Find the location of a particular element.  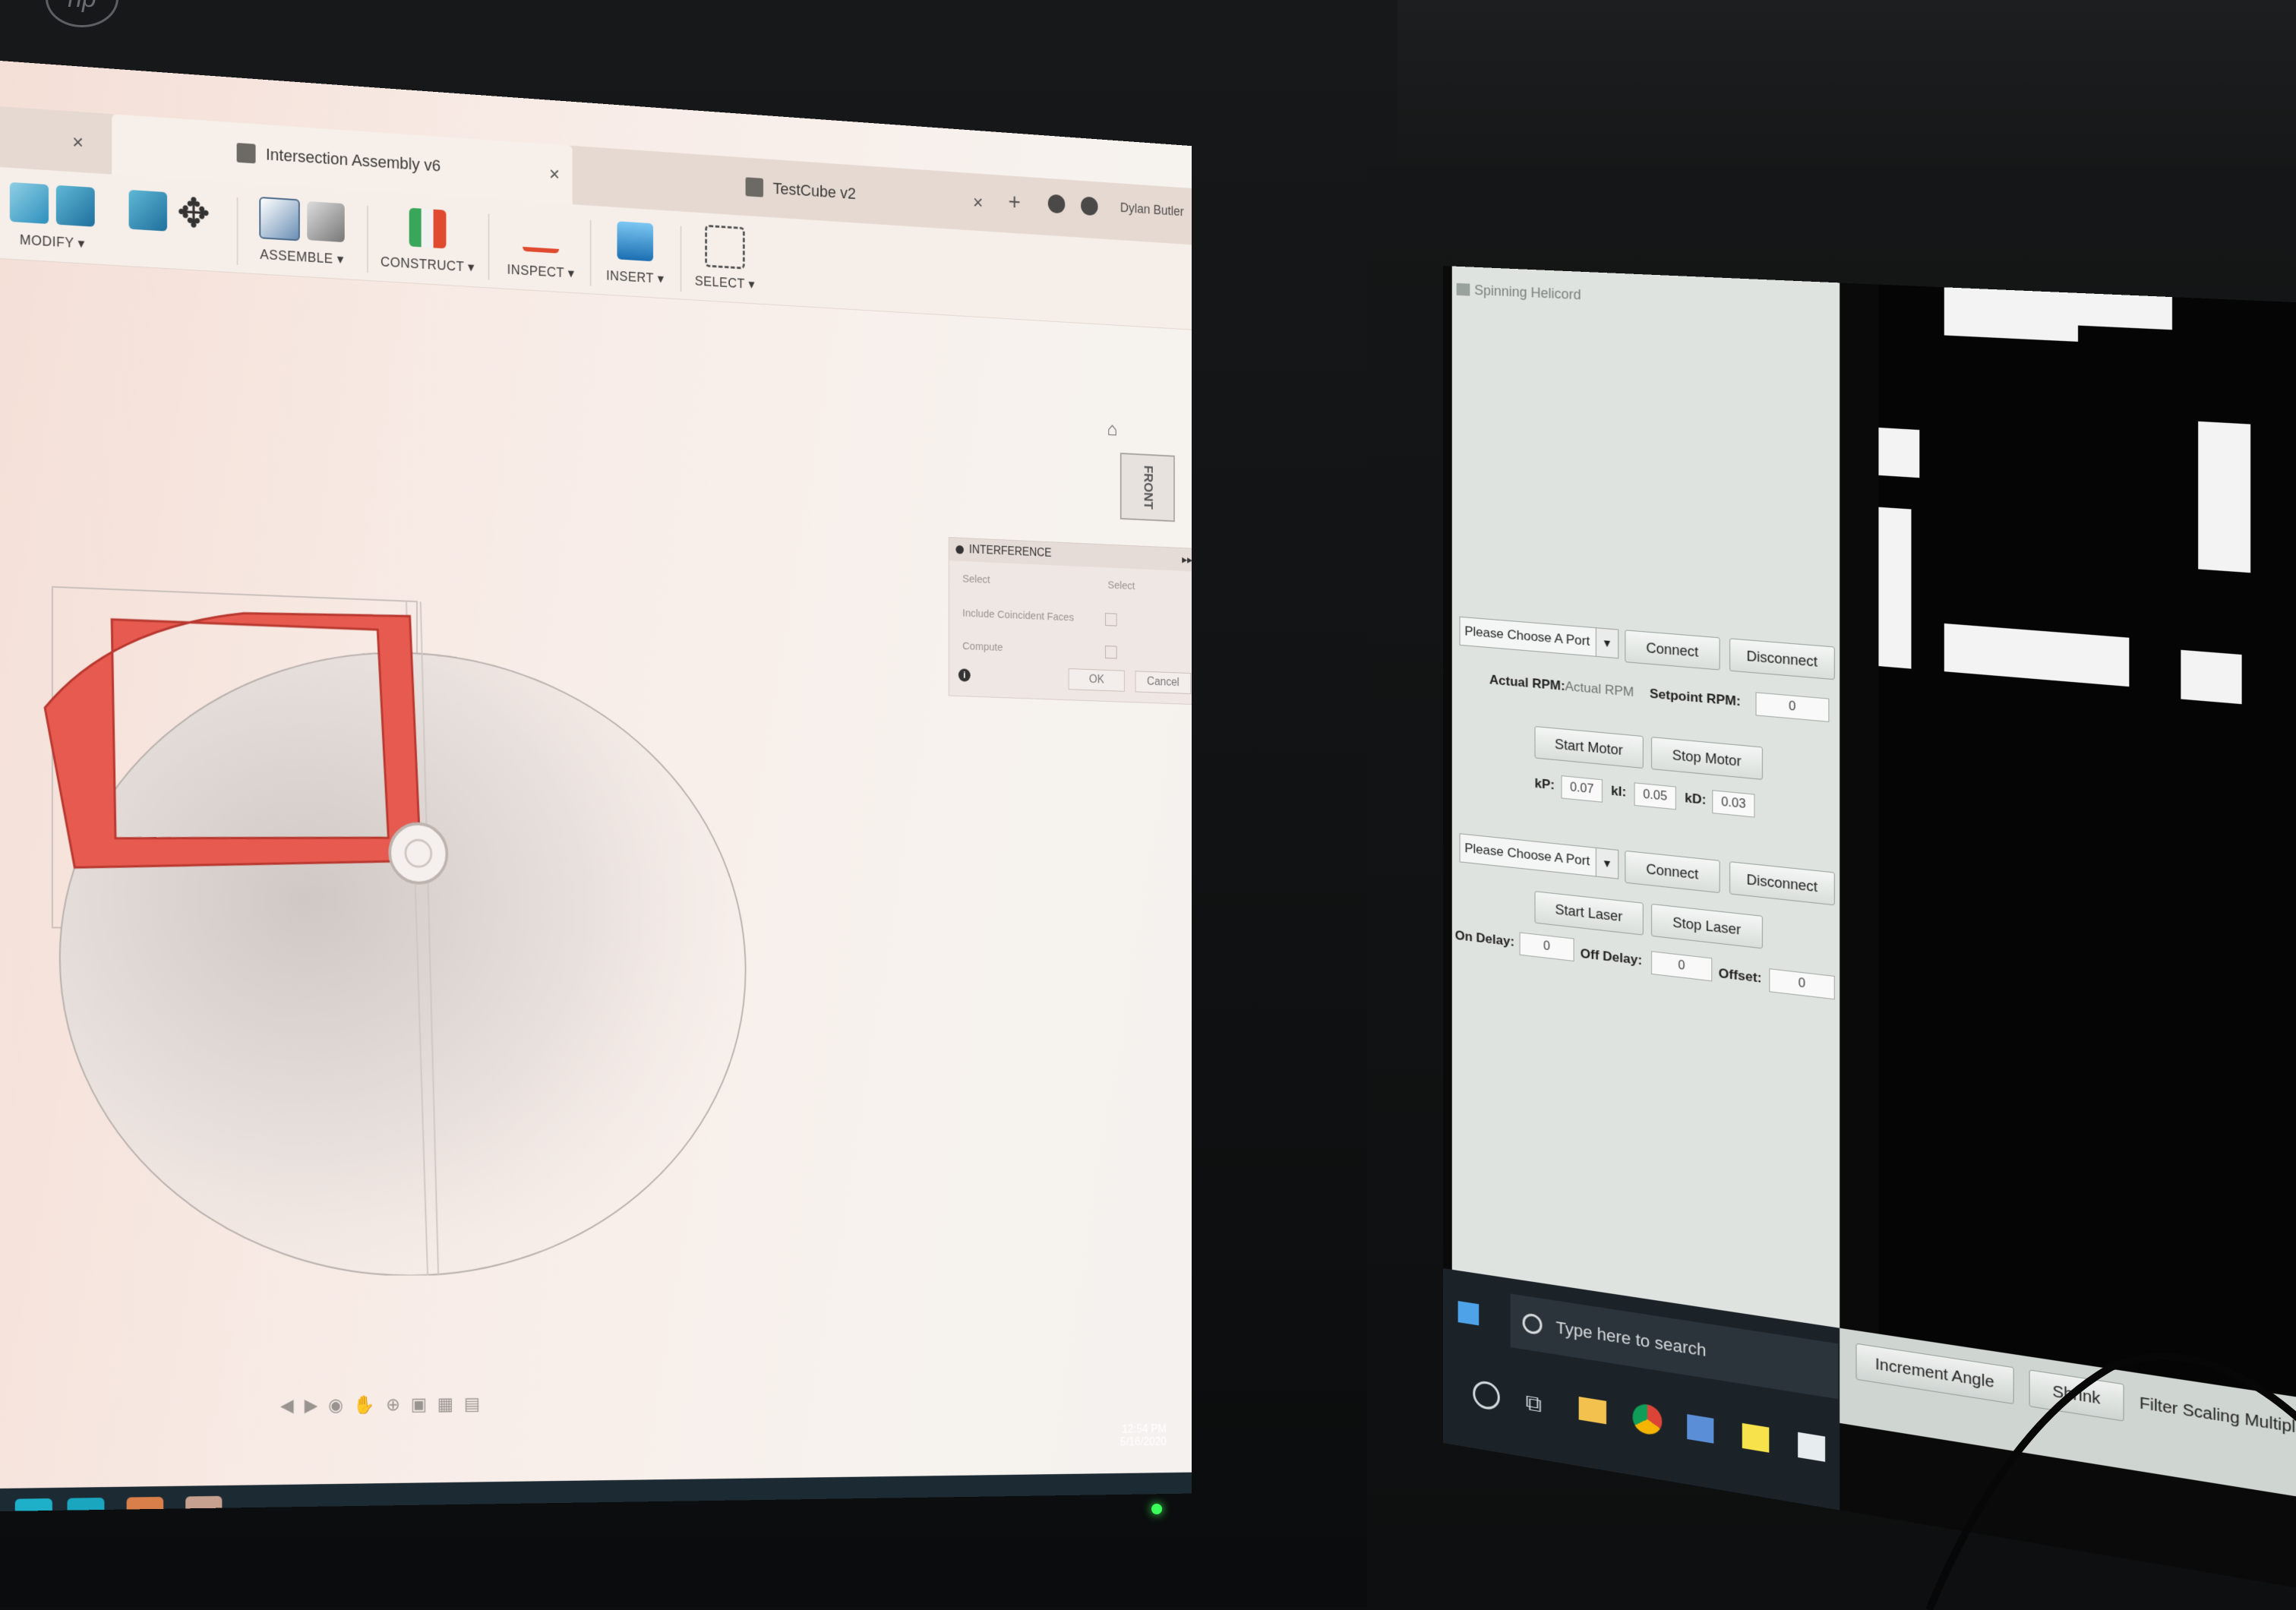

file-explorer-icon is located at coordinates (1592, 1410).